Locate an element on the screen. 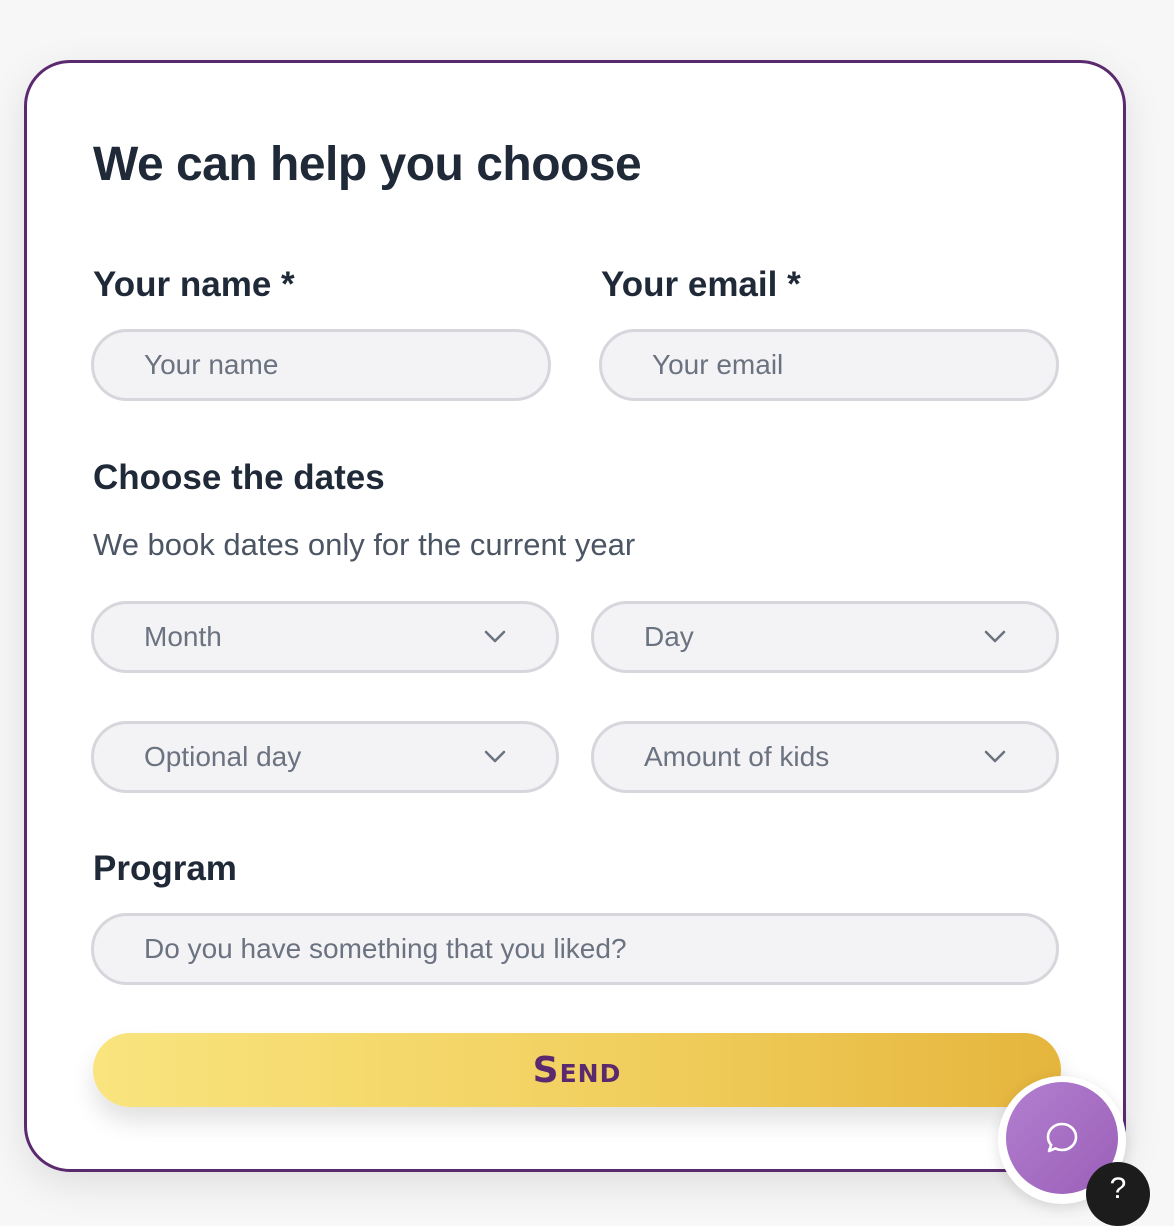 Image resolution: width=1174 pixels, height=1226 pixels. optional-day-select-value: Optional day is located at coordinates (223, 756).